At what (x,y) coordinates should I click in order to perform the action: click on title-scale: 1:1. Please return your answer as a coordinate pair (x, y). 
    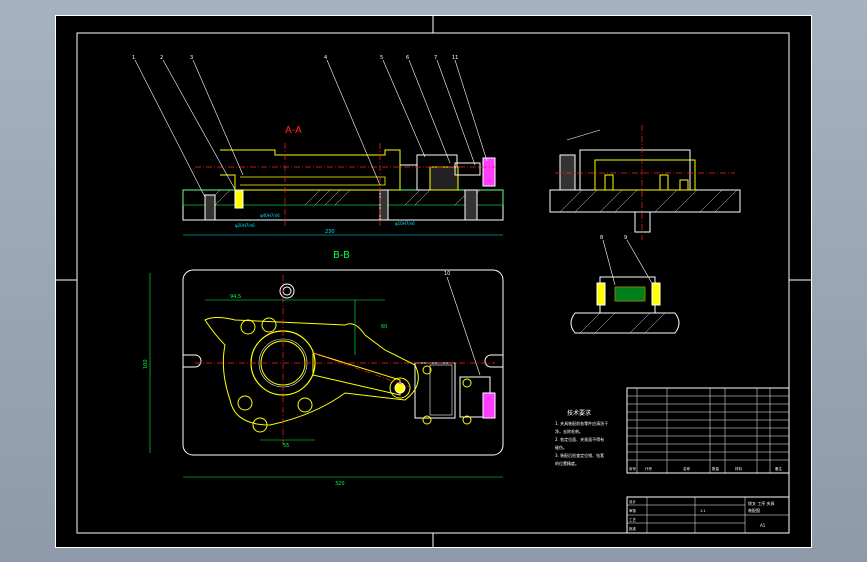
    Looking at the image, I should click on (703, 511).